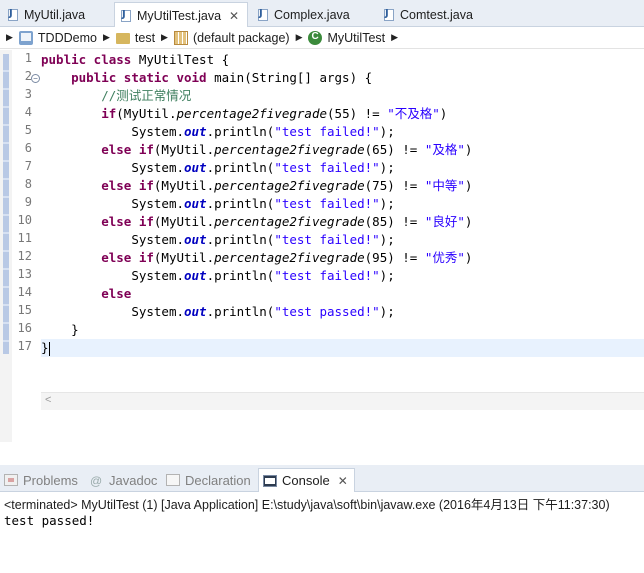 This screenshot has height=573, width=644. What do you see at coordinates (60, 330) in the screenshot?
I see `code-line: }` at bounding box center [60, 330].